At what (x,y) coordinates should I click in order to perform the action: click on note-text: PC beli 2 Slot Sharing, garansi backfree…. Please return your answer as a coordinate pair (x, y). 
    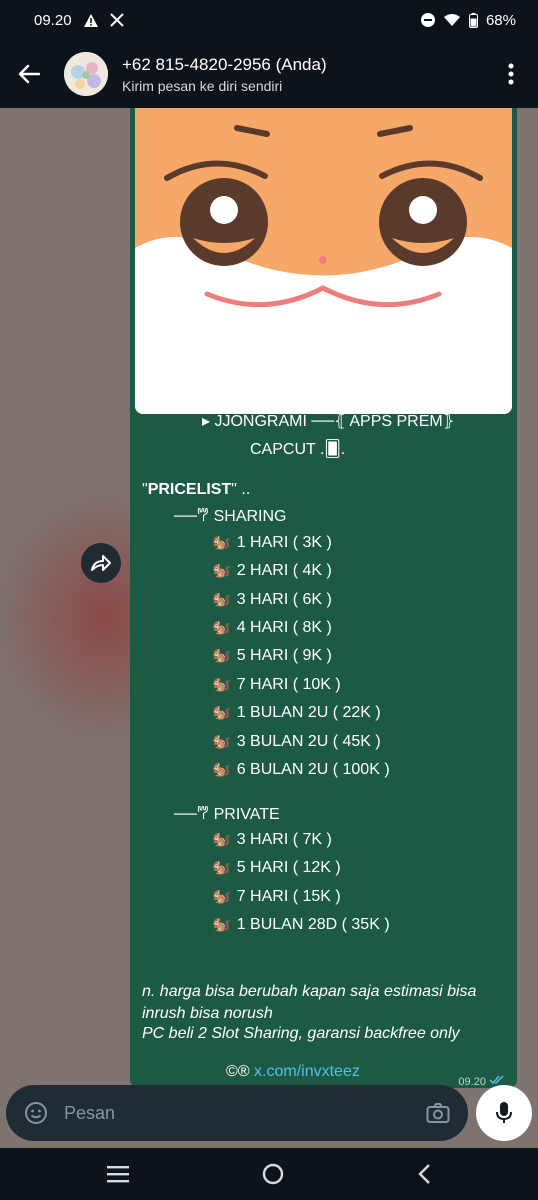
    Looking at the image, I should click on (301, 1033).